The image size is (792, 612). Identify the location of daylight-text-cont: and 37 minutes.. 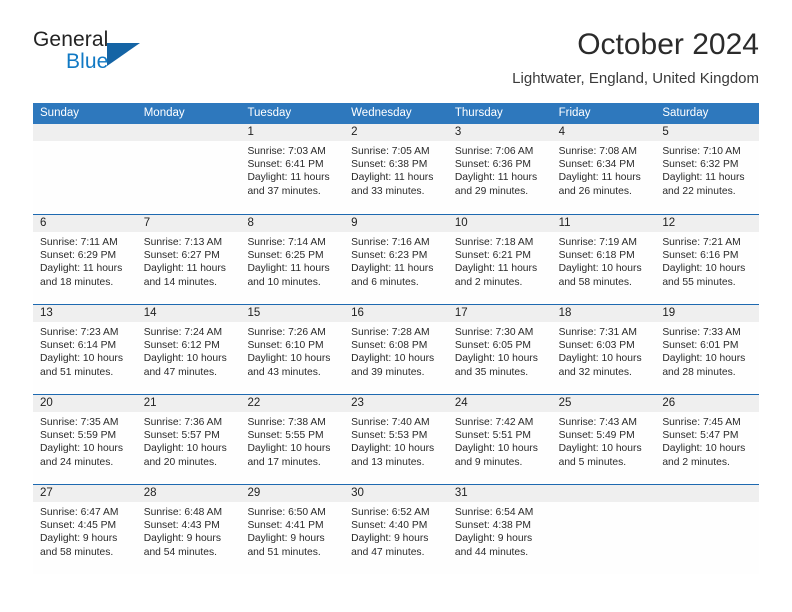
(284, 191).